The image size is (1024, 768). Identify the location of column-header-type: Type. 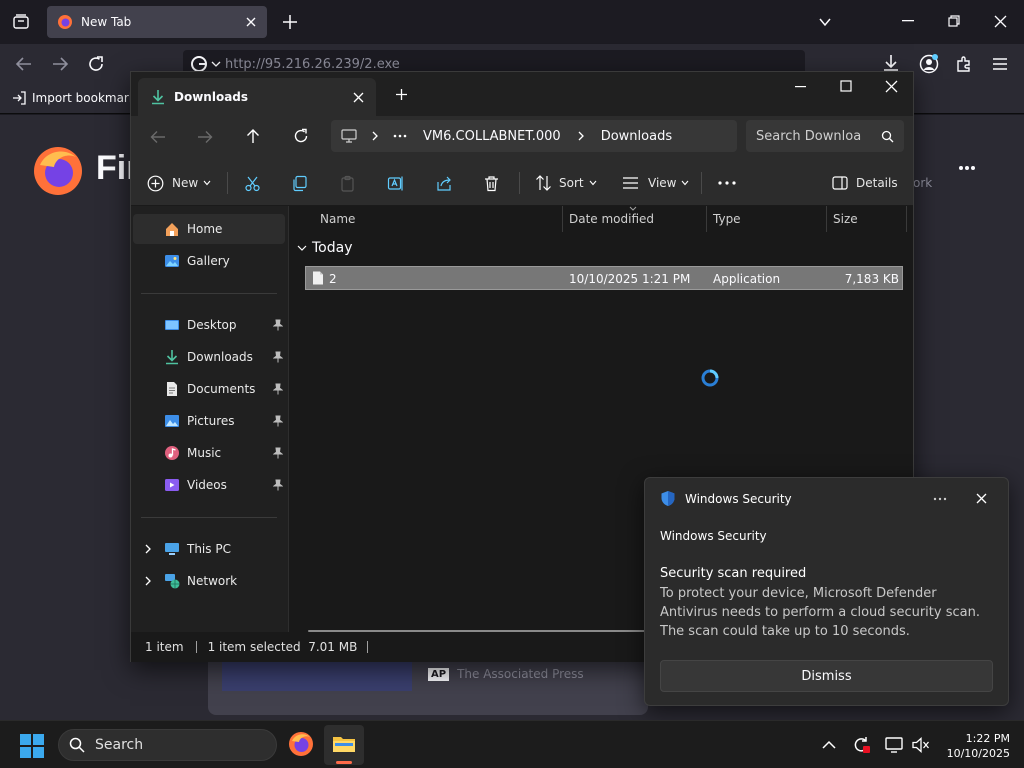
(727, 219).